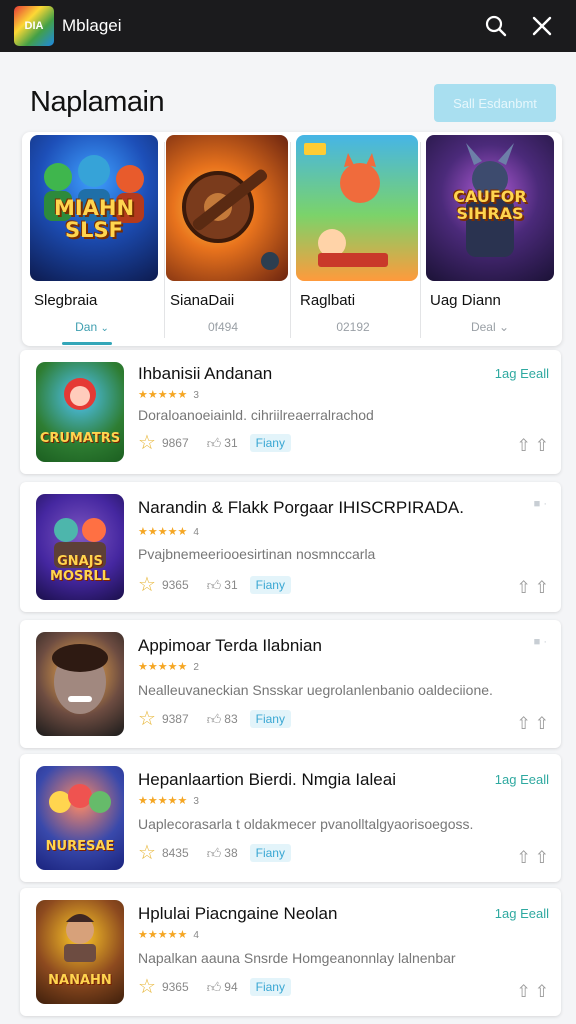 This screenshot has height=1024, width=576. I want to click on like-count: 38, so click(231, 853).